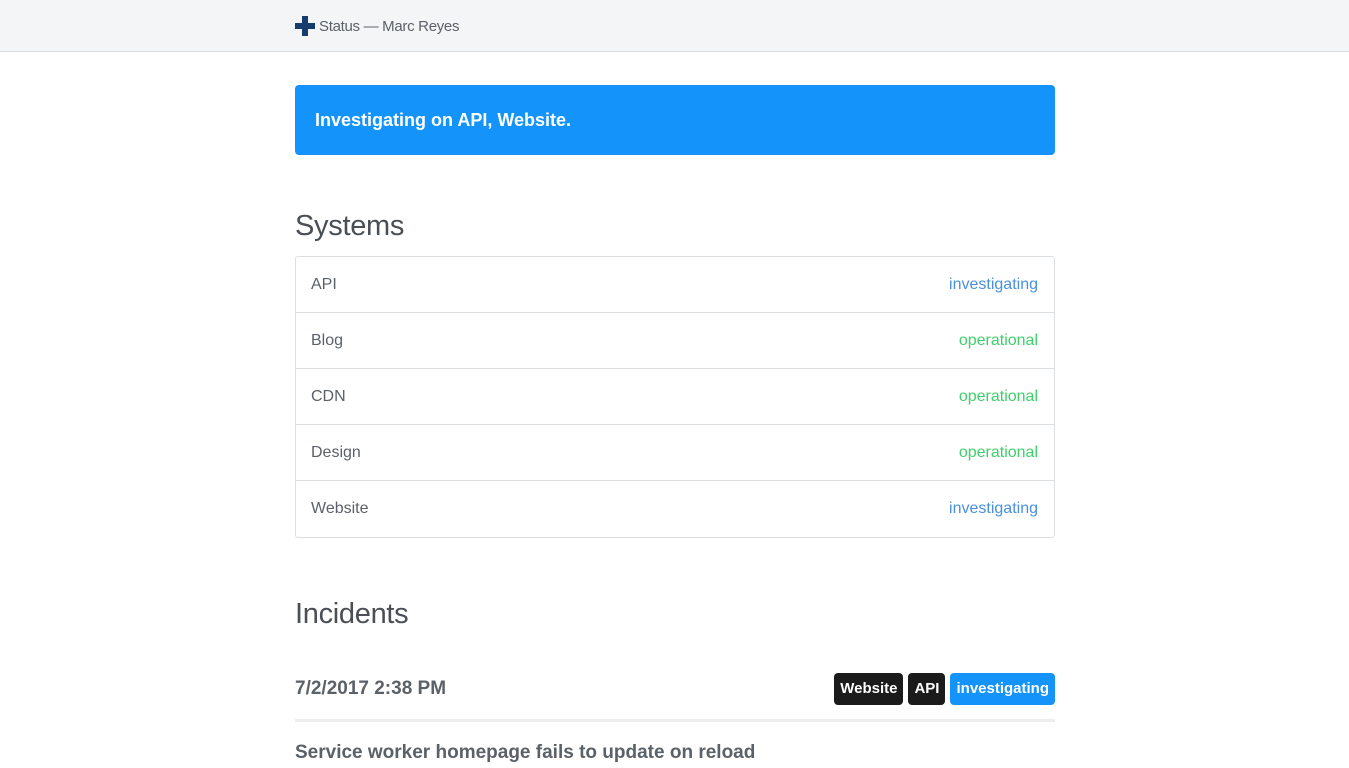 The height and width of the screenshot is (768, 1349). What do you see at coordinates (327, 340) in the screenshot?
I see `system-name: Blog` at bounding box center [327, 340].